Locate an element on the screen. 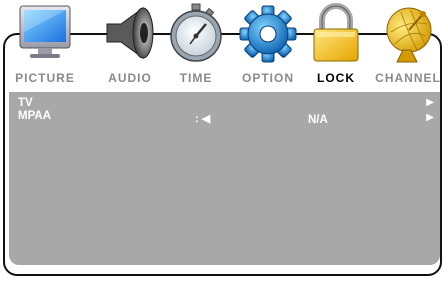  speaker-icon is located at coordinates (130, 33).